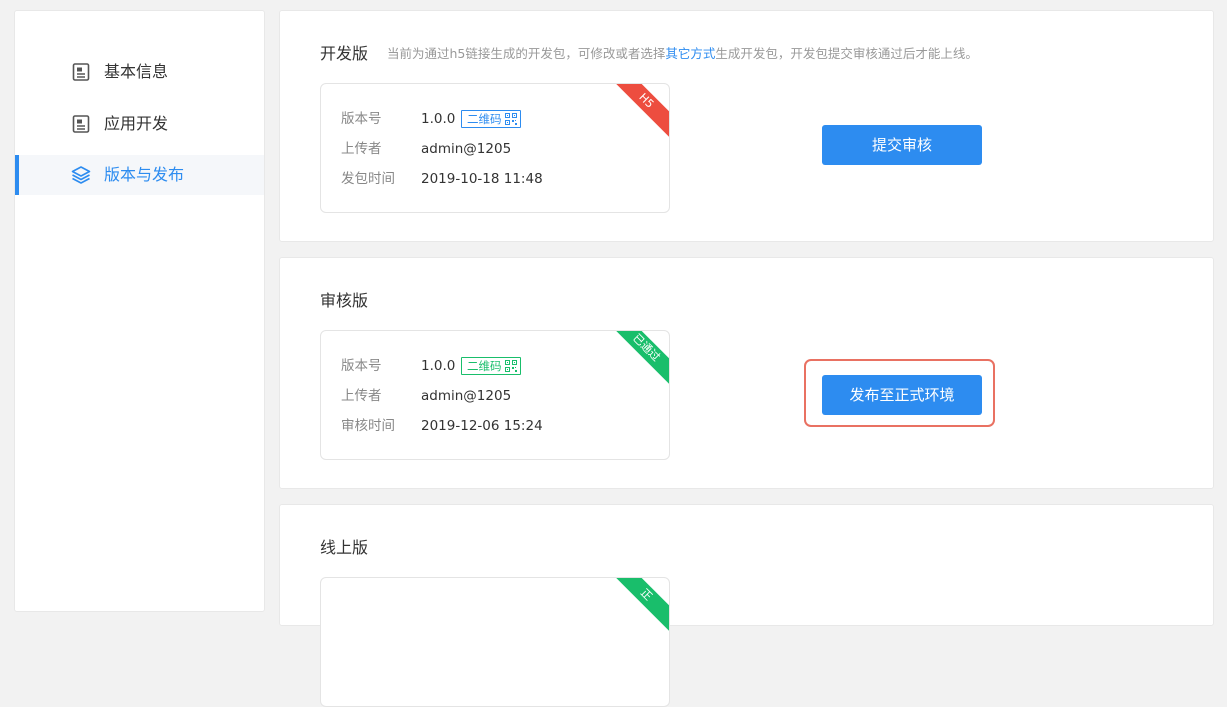  I want to click on sidebar-item-label: 版本与发布, so click(144, 174).